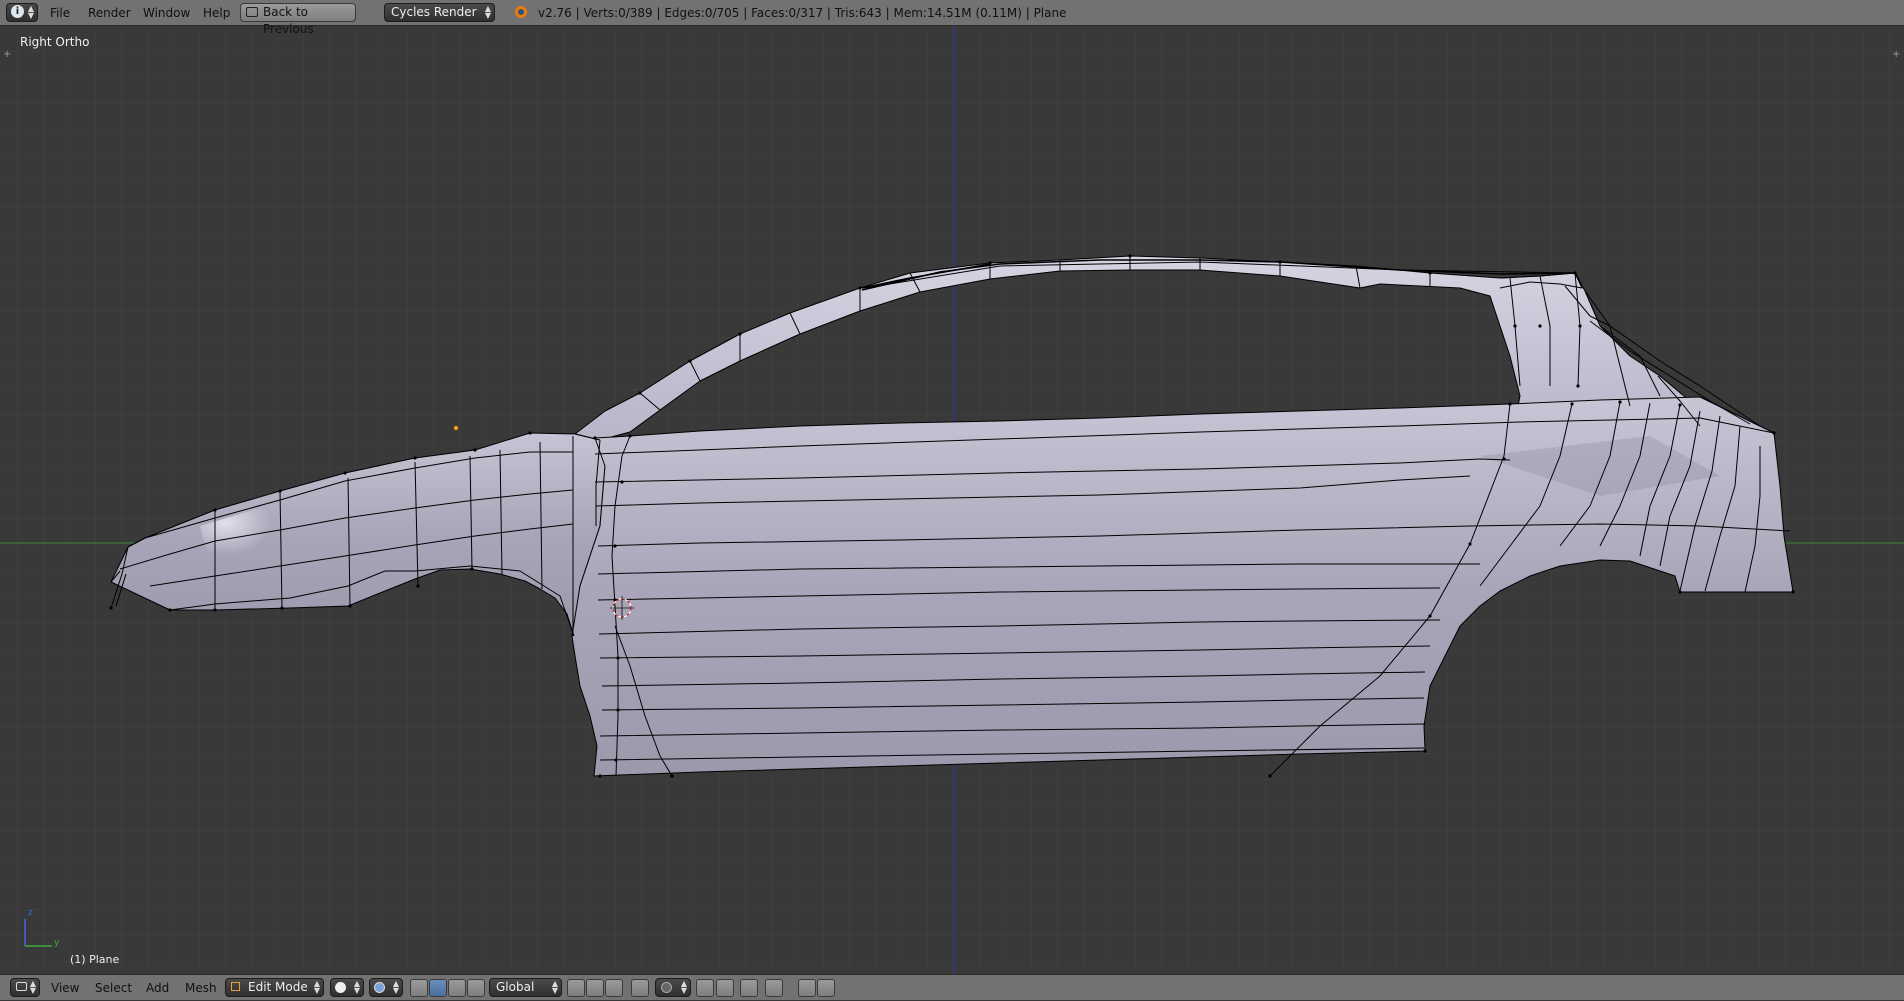  What do you see at coordinates (705, 988) in the screenshot?
I see `snap-toggle-icon` at bounding box center [705, 988].